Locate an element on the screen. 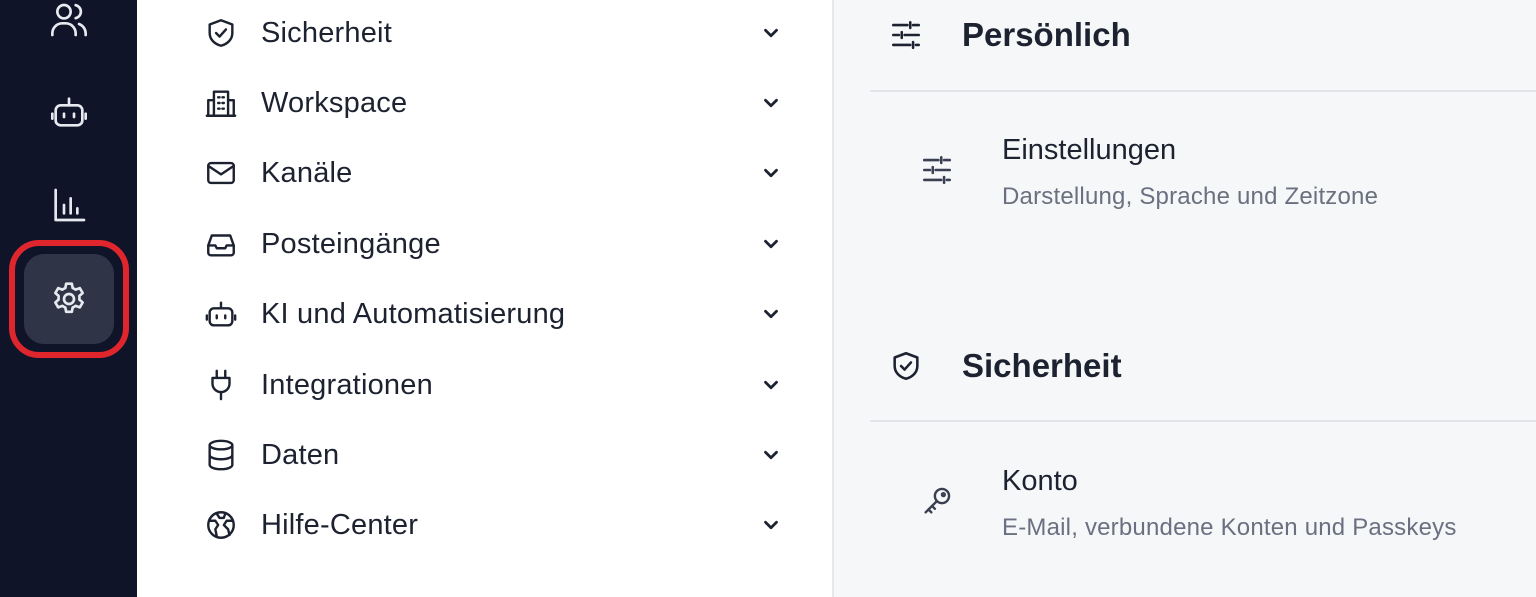  nav-item-kanaele: Kanäle is located at coordinates (493, 173).